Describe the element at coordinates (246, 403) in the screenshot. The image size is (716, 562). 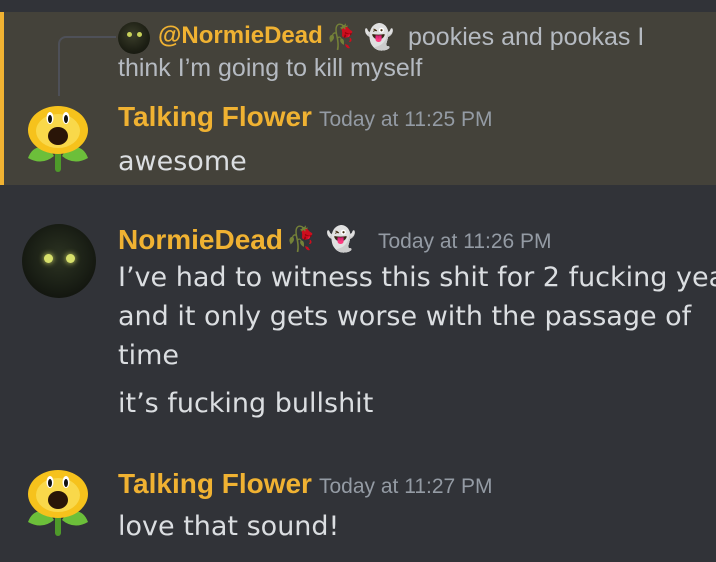
I see `message-text: it’s fucking bullshit` at that location.